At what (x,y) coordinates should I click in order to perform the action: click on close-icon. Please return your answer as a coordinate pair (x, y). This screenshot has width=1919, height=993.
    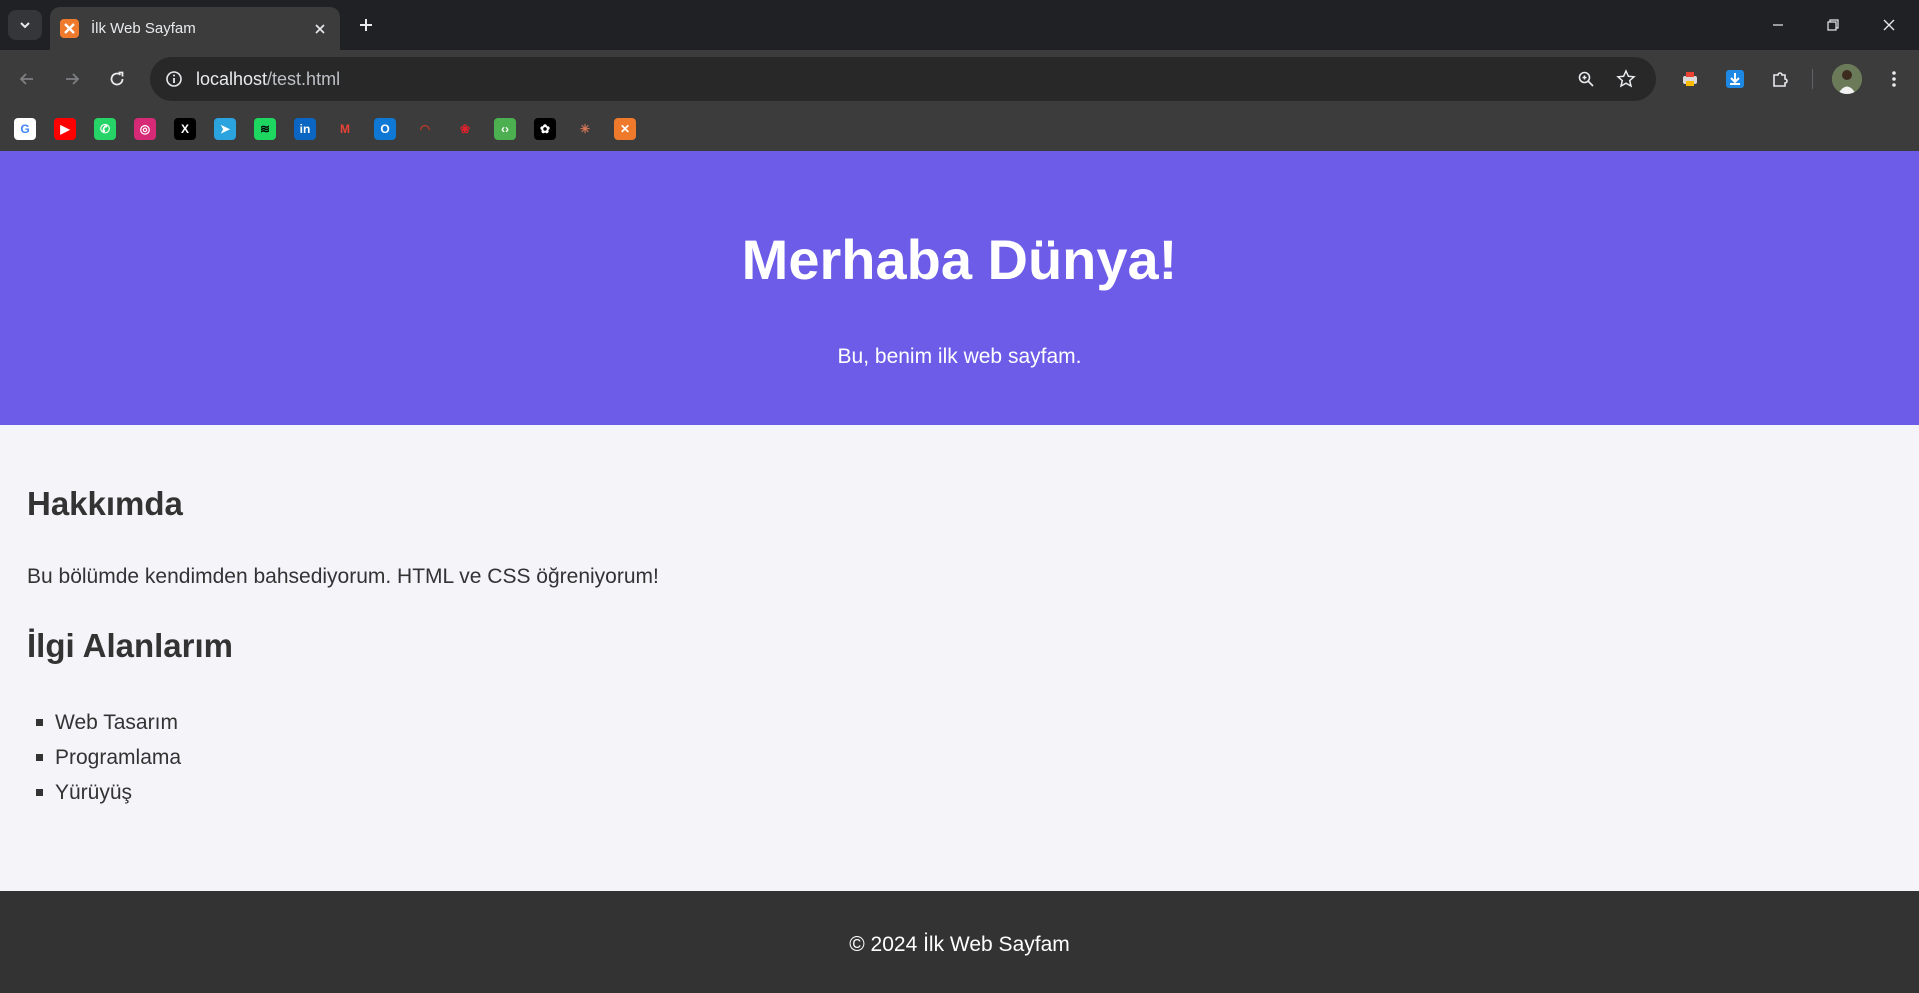
    Looking at the image, I should click on (1889, 25).